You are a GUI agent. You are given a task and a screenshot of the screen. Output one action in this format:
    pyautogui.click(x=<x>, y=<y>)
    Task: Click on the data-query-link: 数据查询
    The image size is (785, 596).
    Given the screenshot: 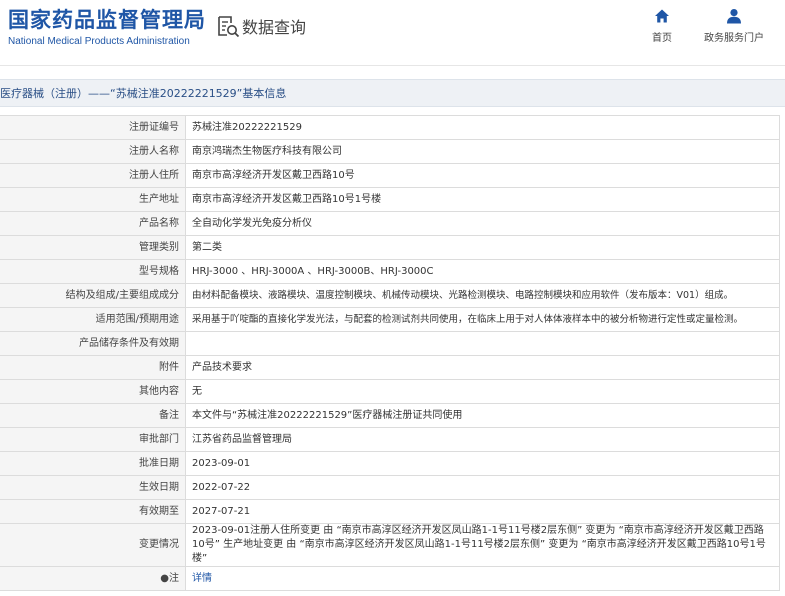 What is the action you would take?
    pyautogui.click(x=261, y=26)
    